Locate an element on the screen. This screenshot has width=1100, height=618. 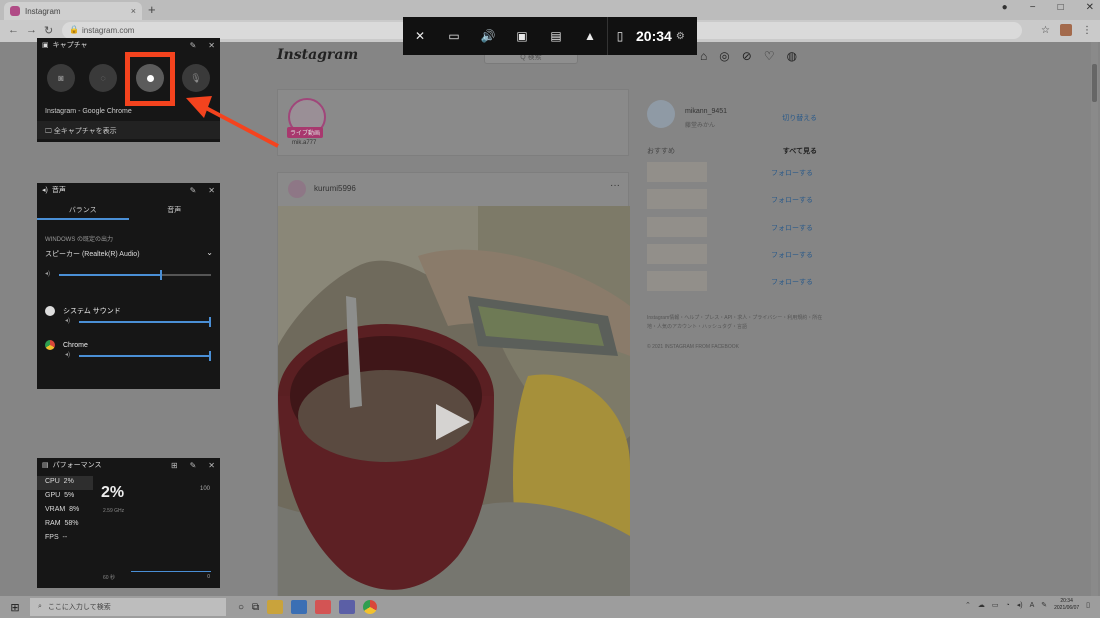
performance-icon: ▤ is located at coordinates (556, 36).